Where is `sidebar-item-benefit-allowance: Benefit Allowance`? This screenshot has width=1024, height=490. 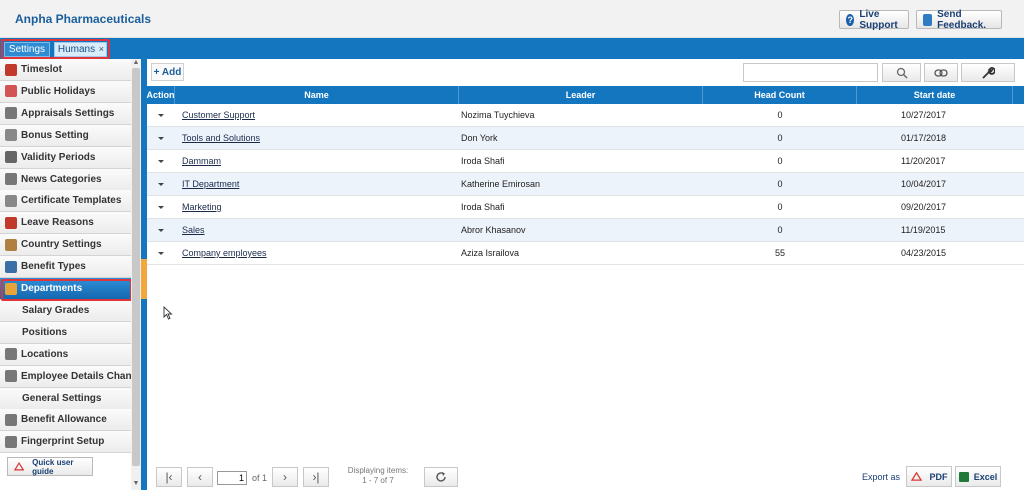 sidebar-item-benefit-allowance: Benefit Allowance is located at coordinates (65, 420).